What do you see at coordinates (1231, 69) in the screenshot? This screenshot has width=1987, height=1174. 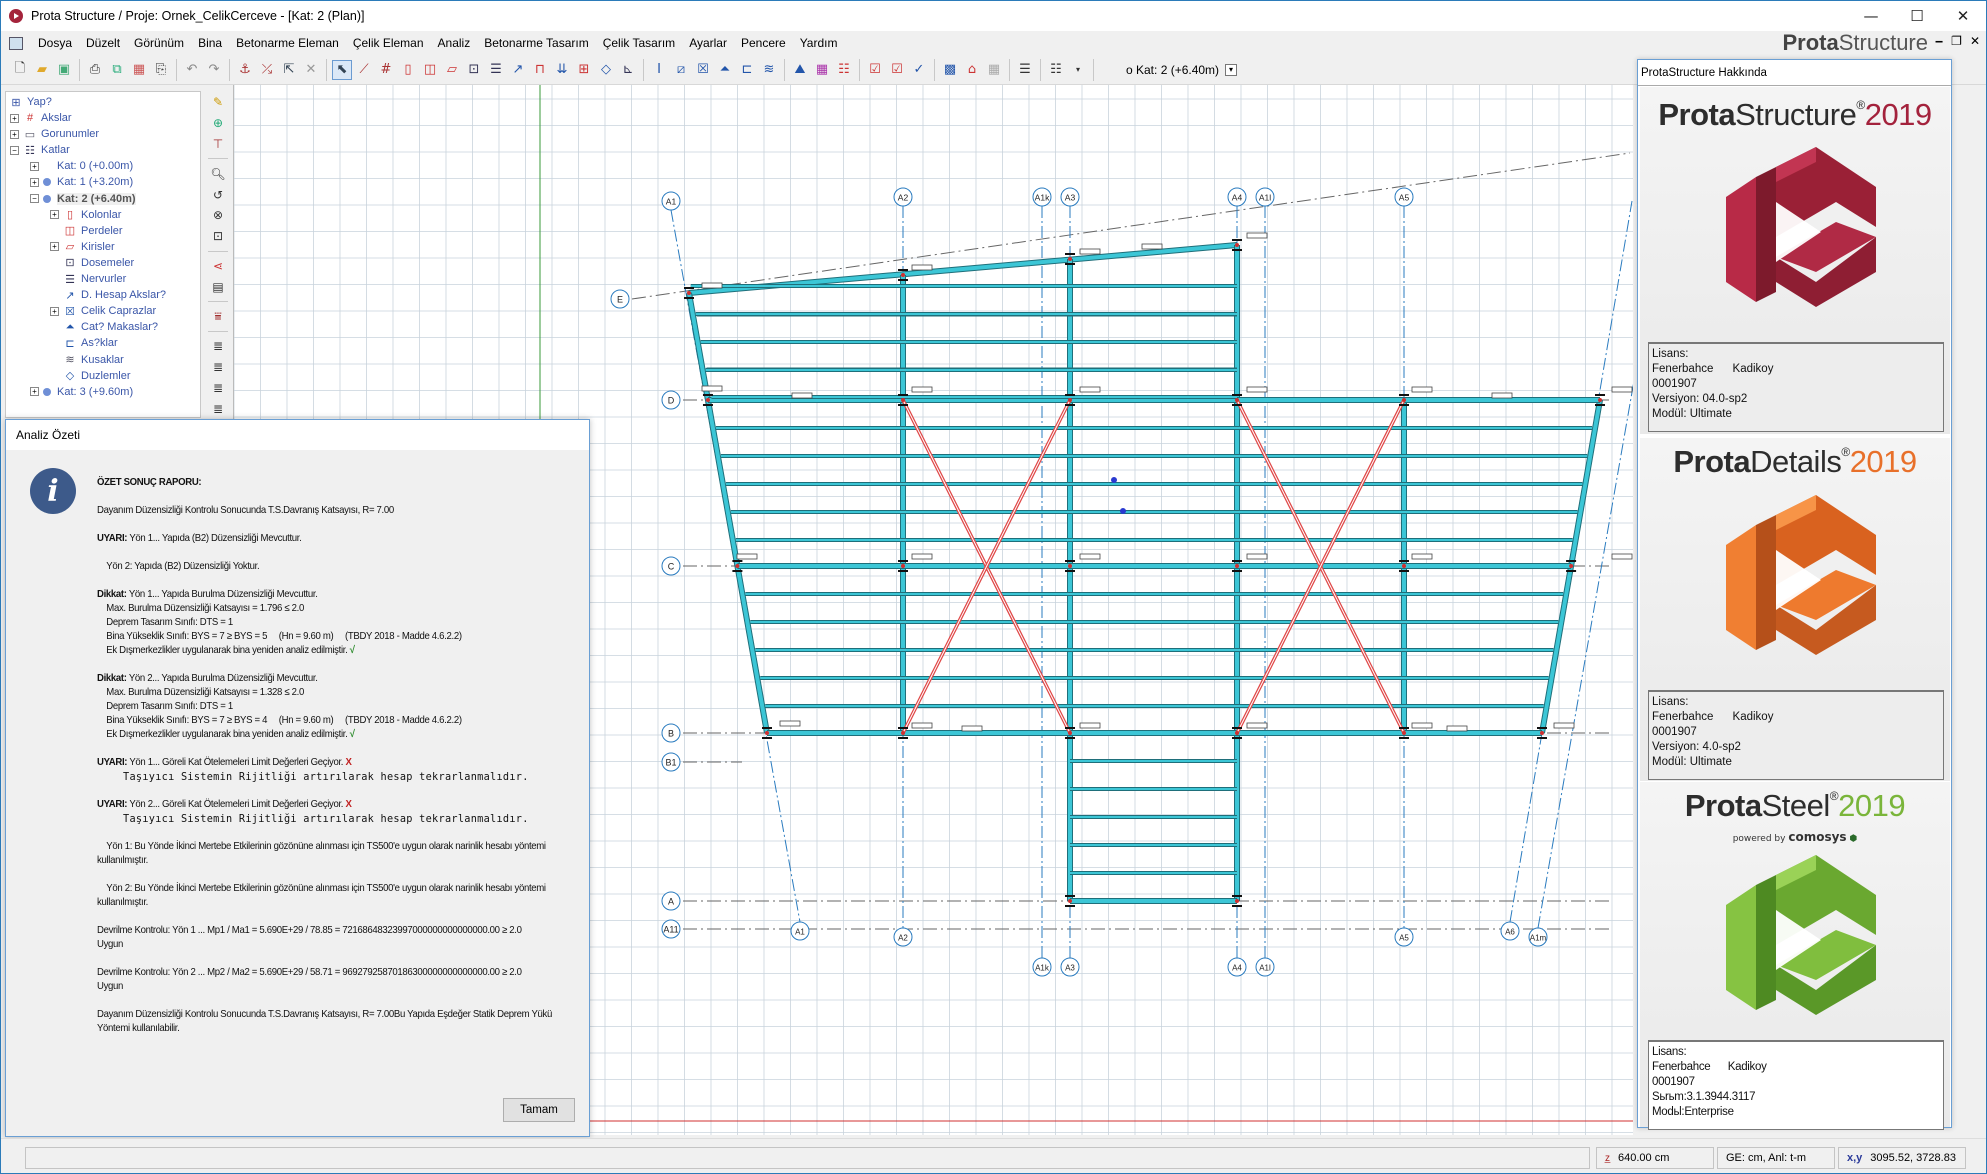 I see `chevron-down-icon: ▾` at bounding box center [1231, 69].